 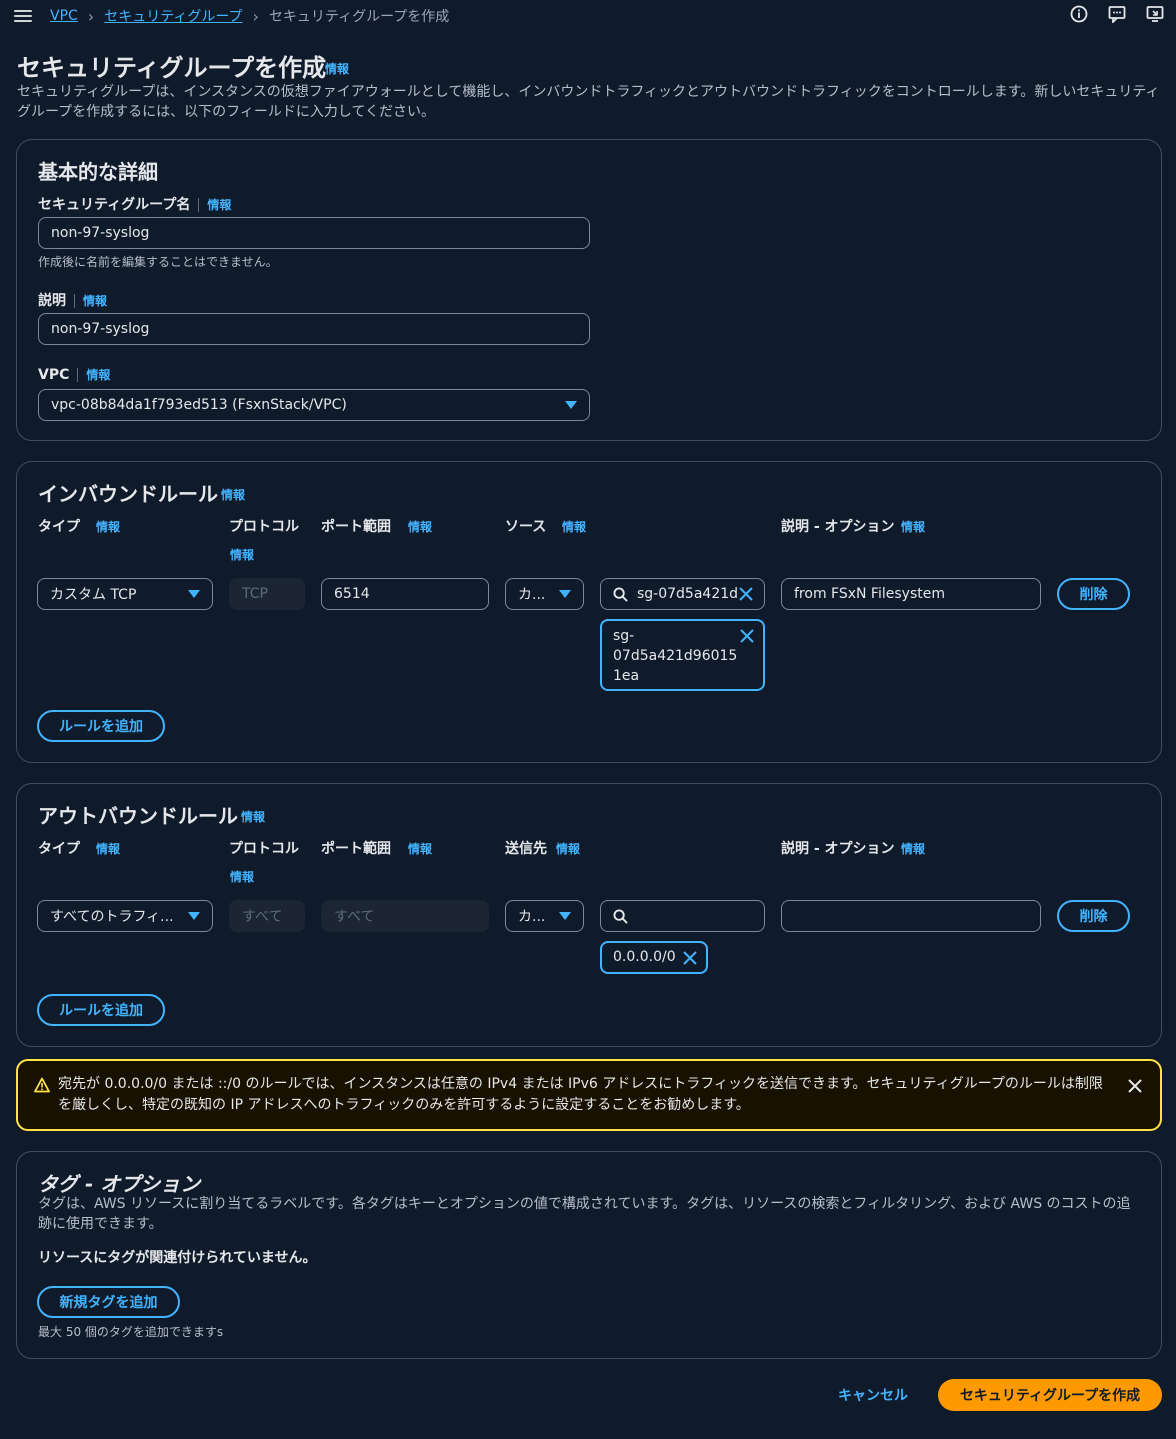 What do you see at coordinates (128, 494) in the screenshot?
I see `inbound-title: インバウンドルール` at bounding box center [128, 494].